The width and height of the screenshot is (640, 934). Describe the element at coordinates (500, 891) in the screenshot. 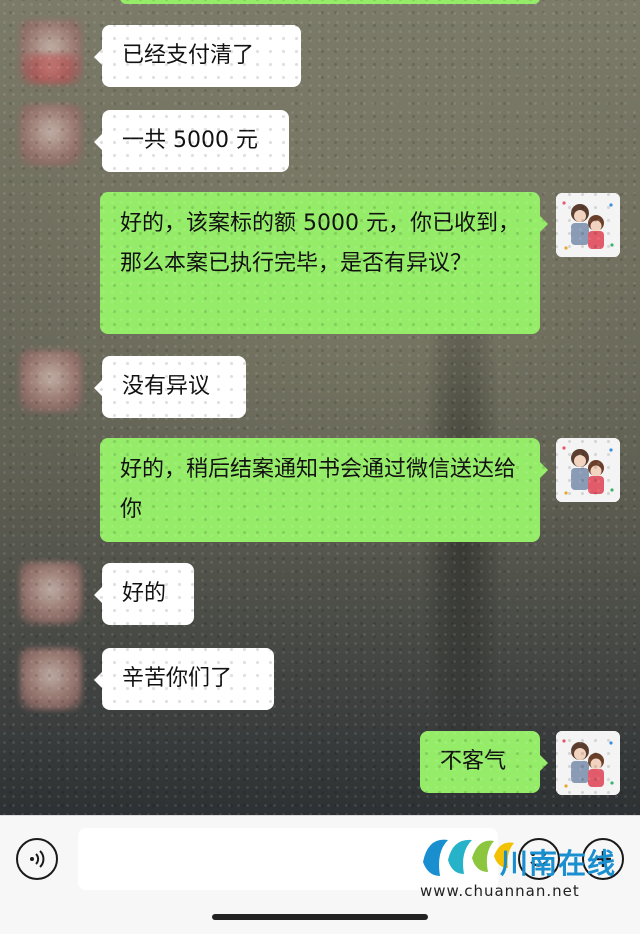

I see `watermark-url: www.chuannan.net` at that location.